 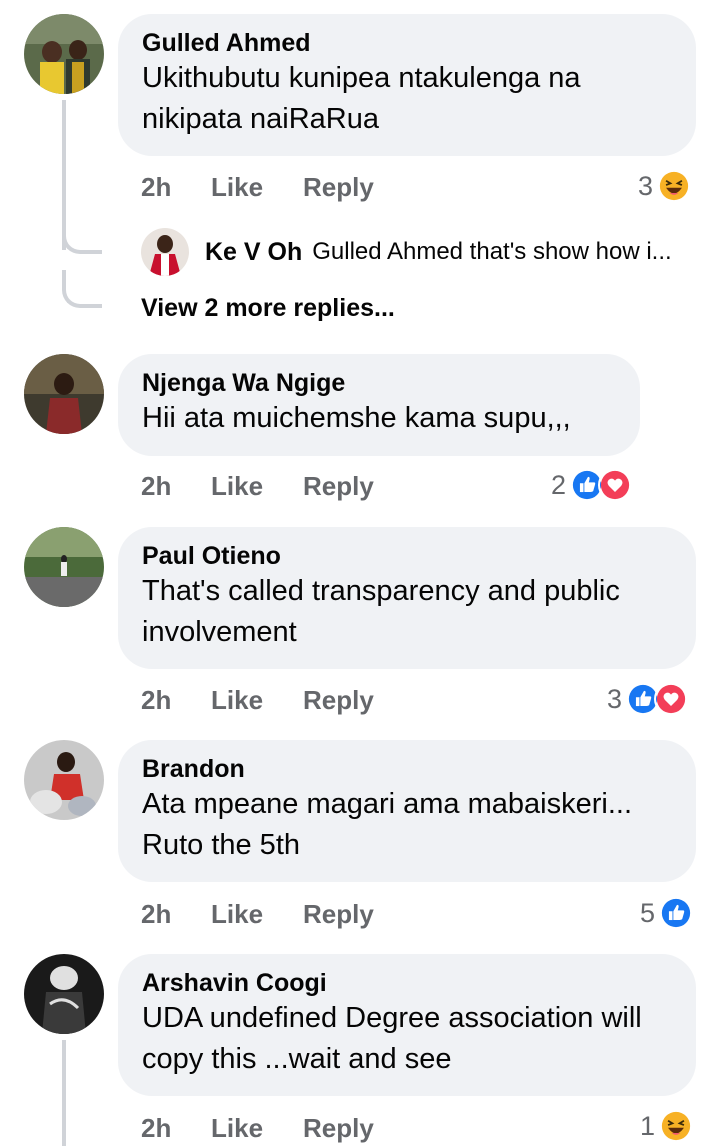 What do you see at coordinates (407, 983) in the screenshot?
I see `comment-author: Arshavin Coogi` at bounding box center [407, 983].